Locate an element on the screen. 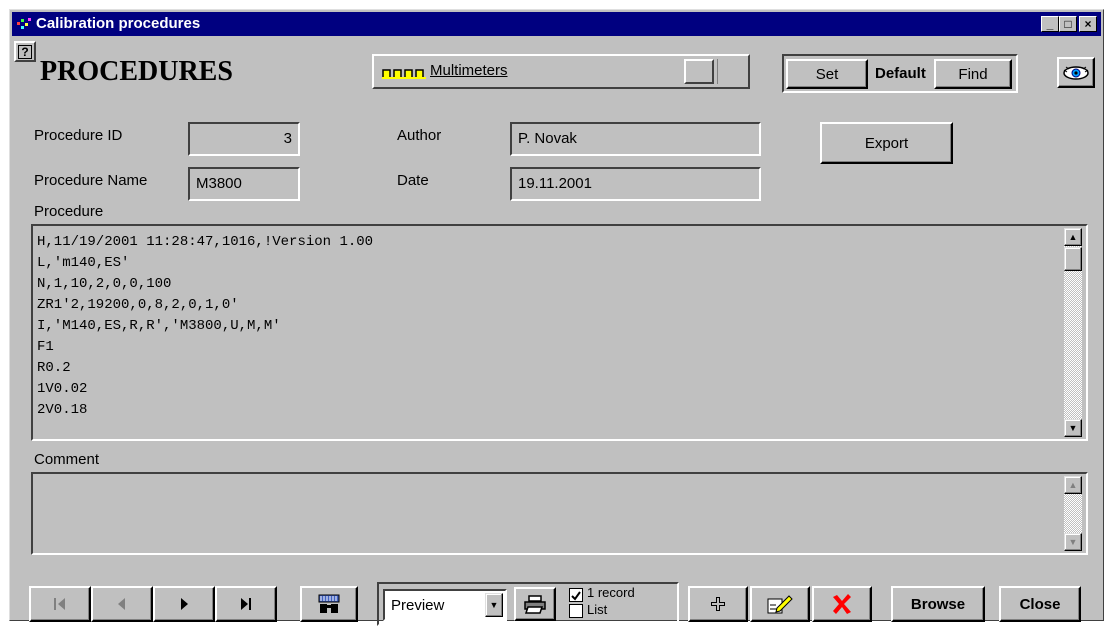 Image resolution: width=1115 pixels, height=629 pixels. chevron-down-icon: ▼ is located at coordinates (494, 605).